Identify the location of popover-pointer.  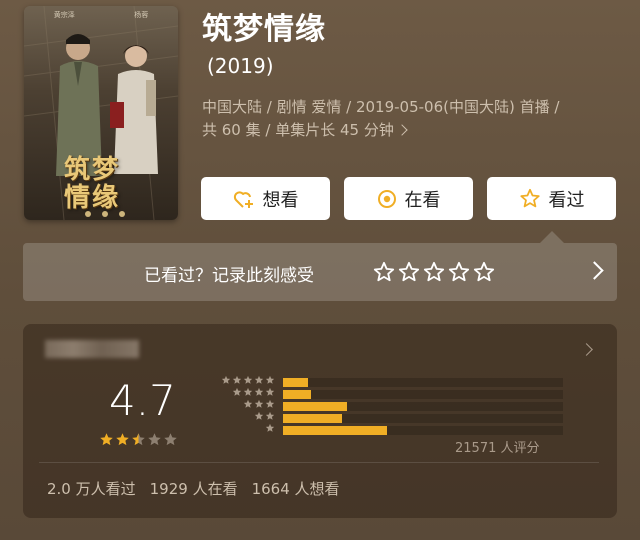
(552, 237).